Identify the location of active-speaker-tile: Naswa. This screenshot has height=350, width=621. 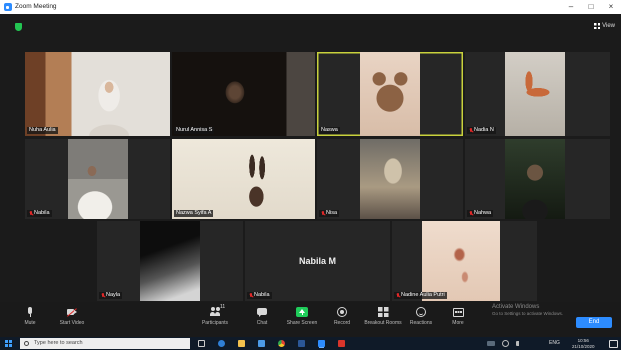
(390, 94).